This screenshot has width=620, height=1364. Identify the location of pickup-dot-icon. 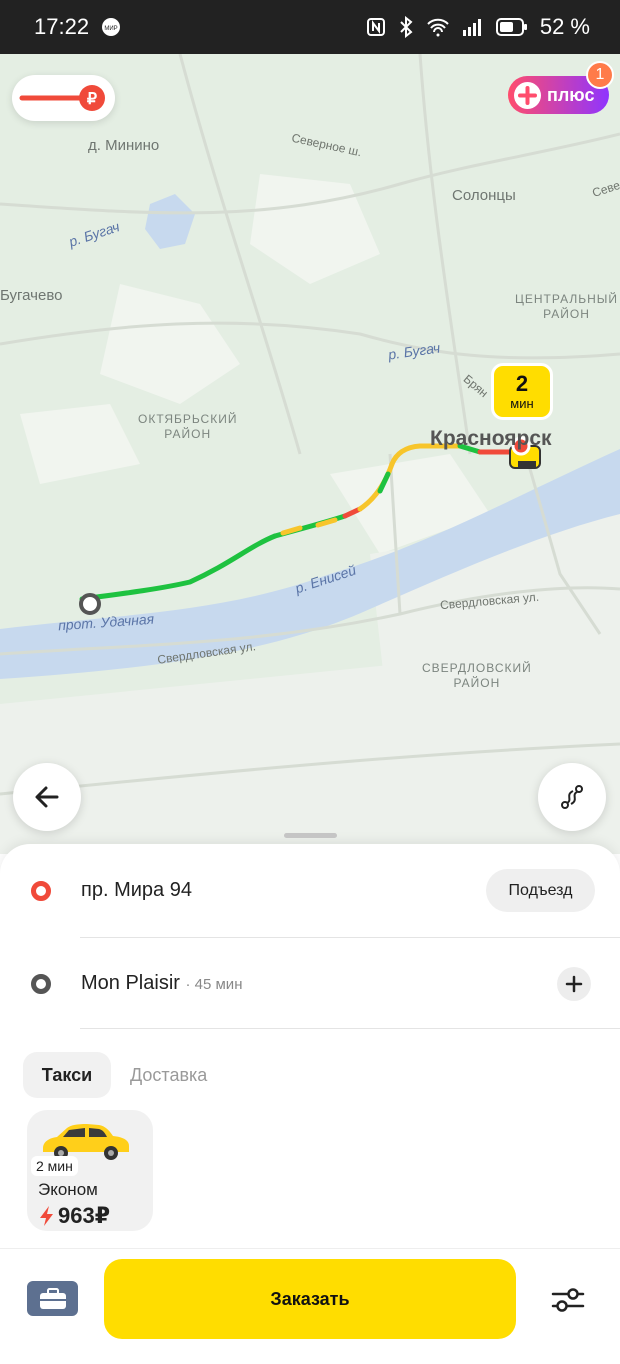
(41, 891).